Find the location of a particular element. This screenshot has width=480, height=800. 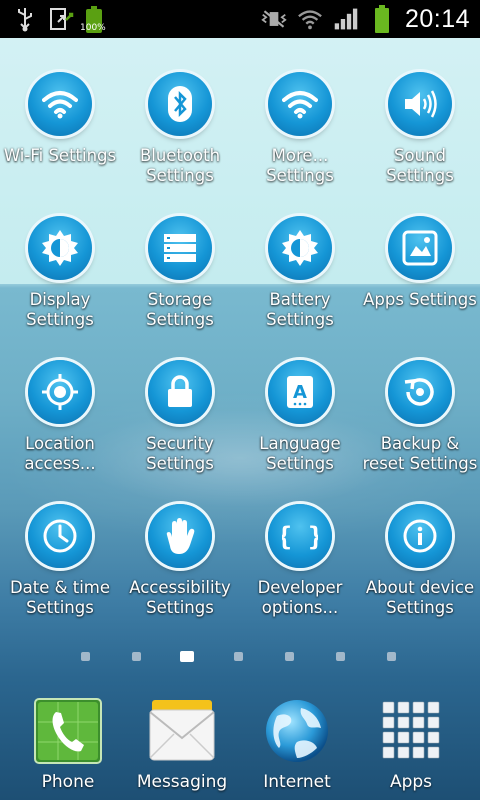

speaker-icon is located at coordinates (420, 104).